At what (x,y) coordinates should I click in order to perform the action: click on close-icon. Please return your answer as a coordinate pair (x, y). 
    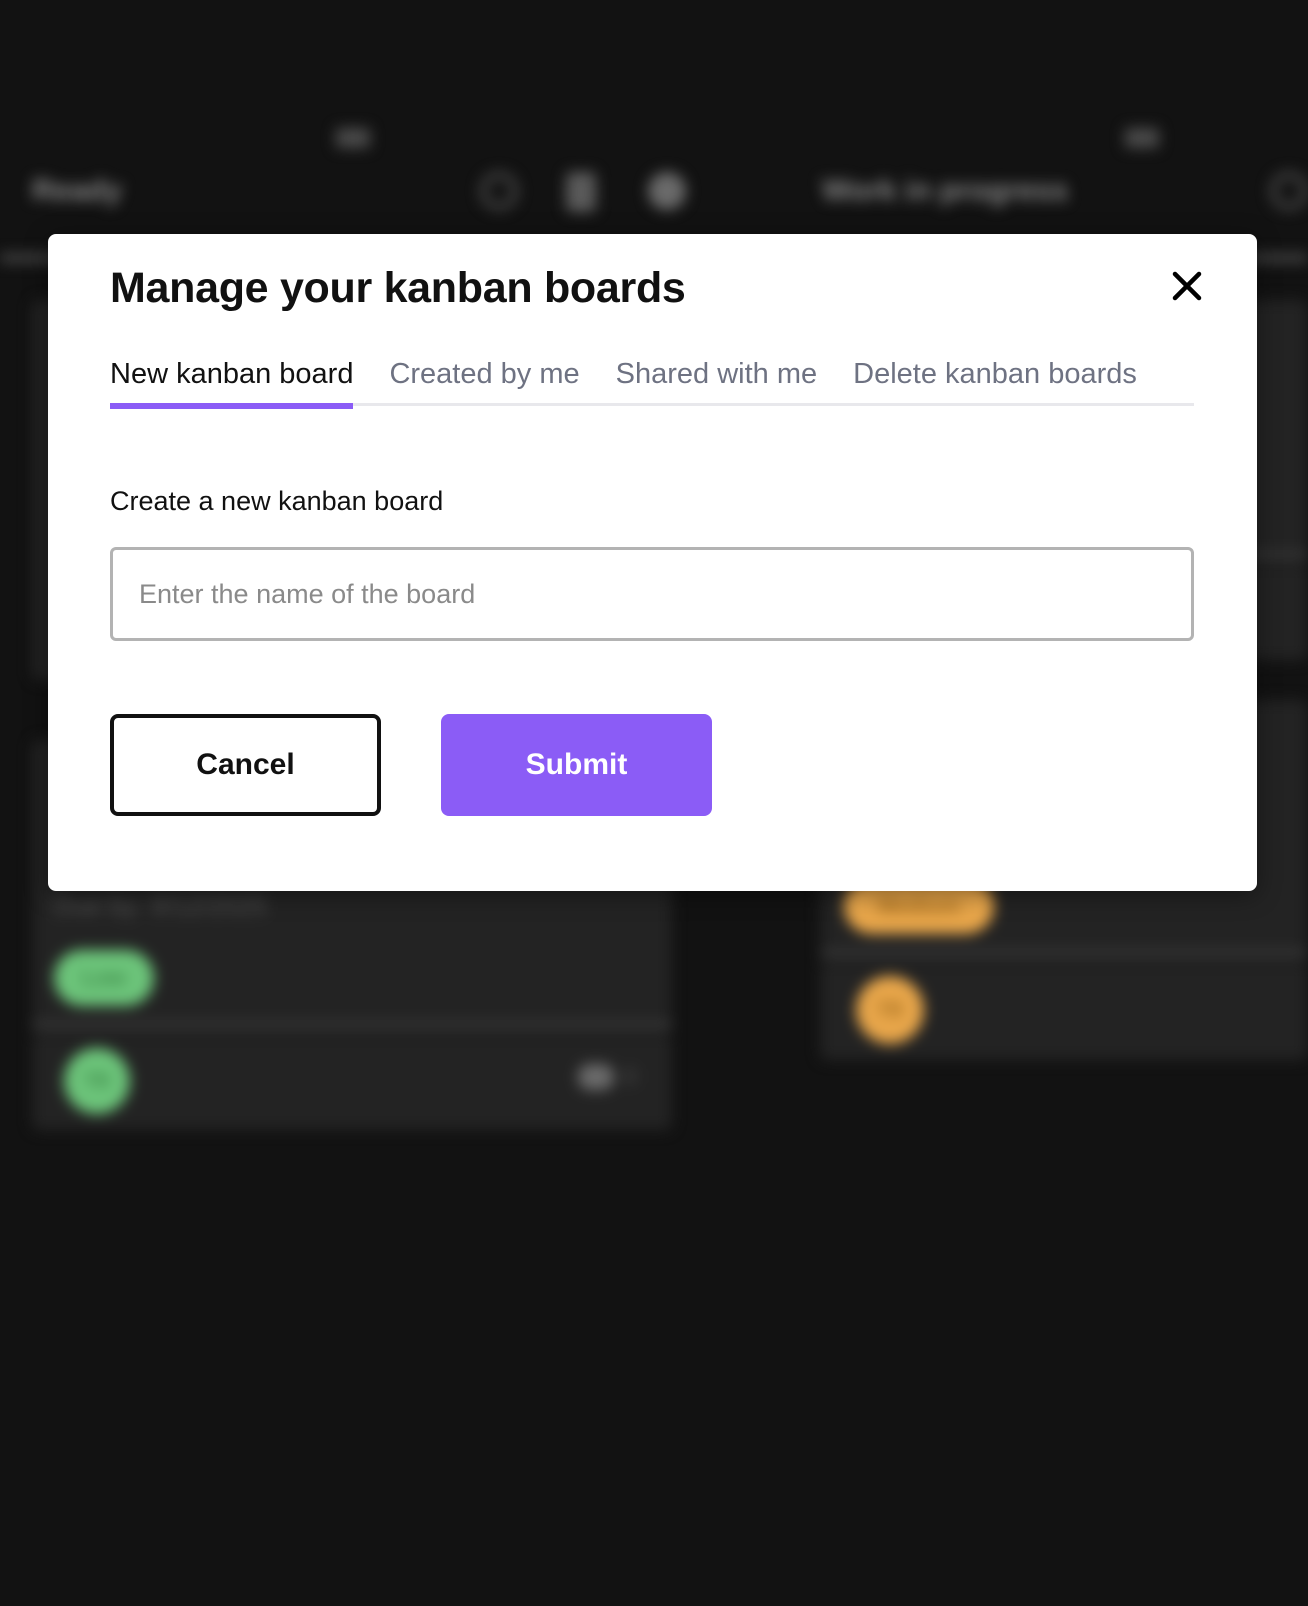
    Looking at the image, I should click on (1187, 286).